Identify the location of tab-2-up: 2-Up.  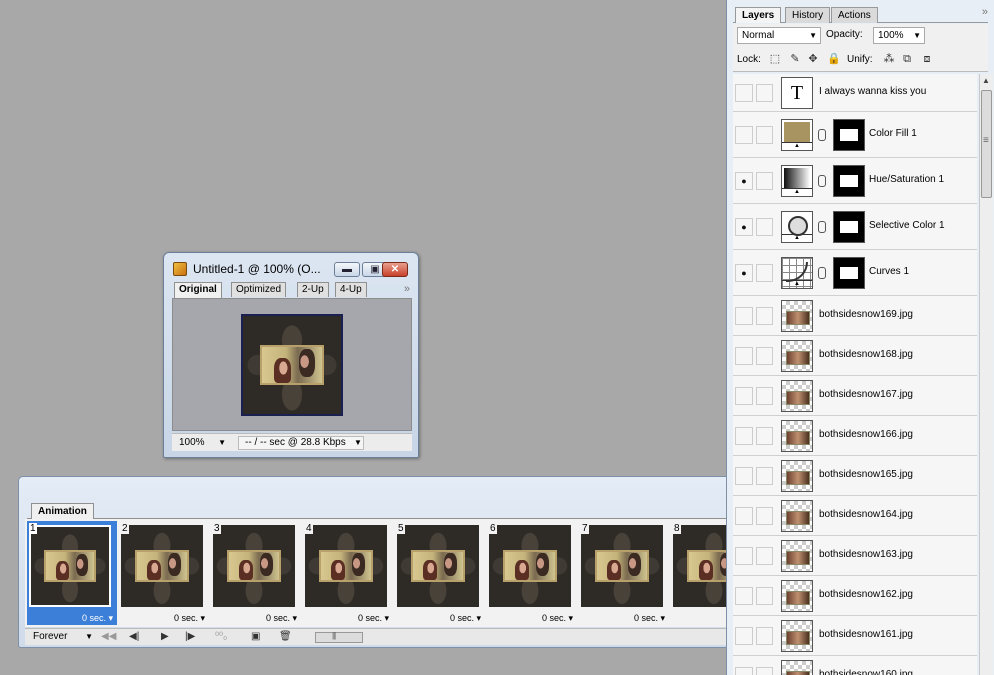
(313, 289).